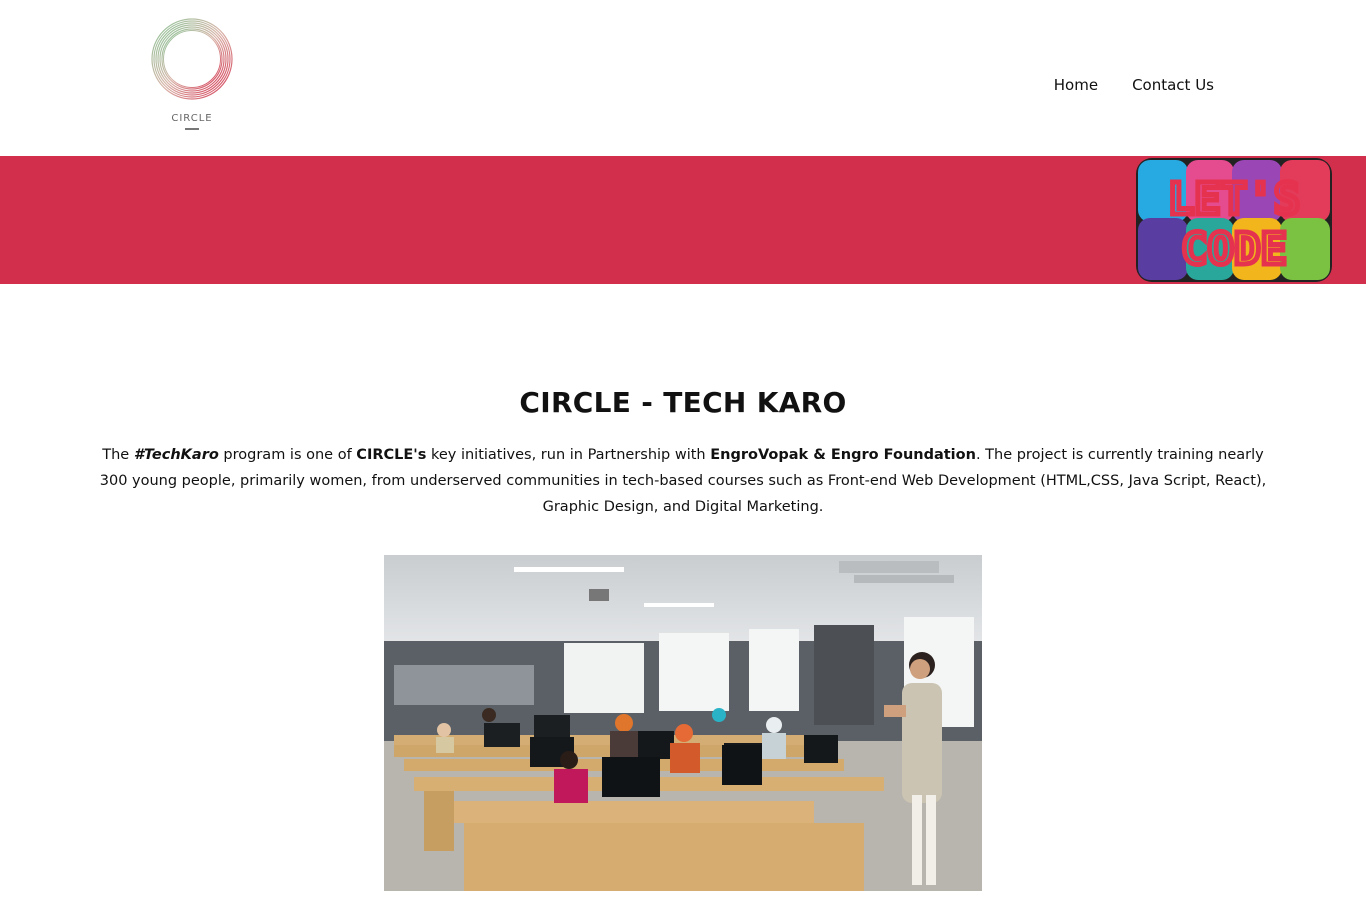  Describe the element at coordinates (176, 455) in the screenshot. I see `hashtag-techkaro: #TechKaro` at that location.